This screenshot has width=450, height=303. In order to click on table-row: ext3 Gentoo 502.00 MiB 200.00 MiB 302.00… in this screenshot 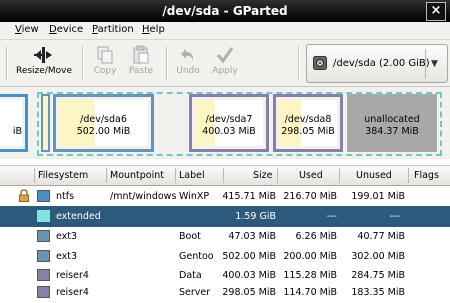, I will do `click(225, 256)`.